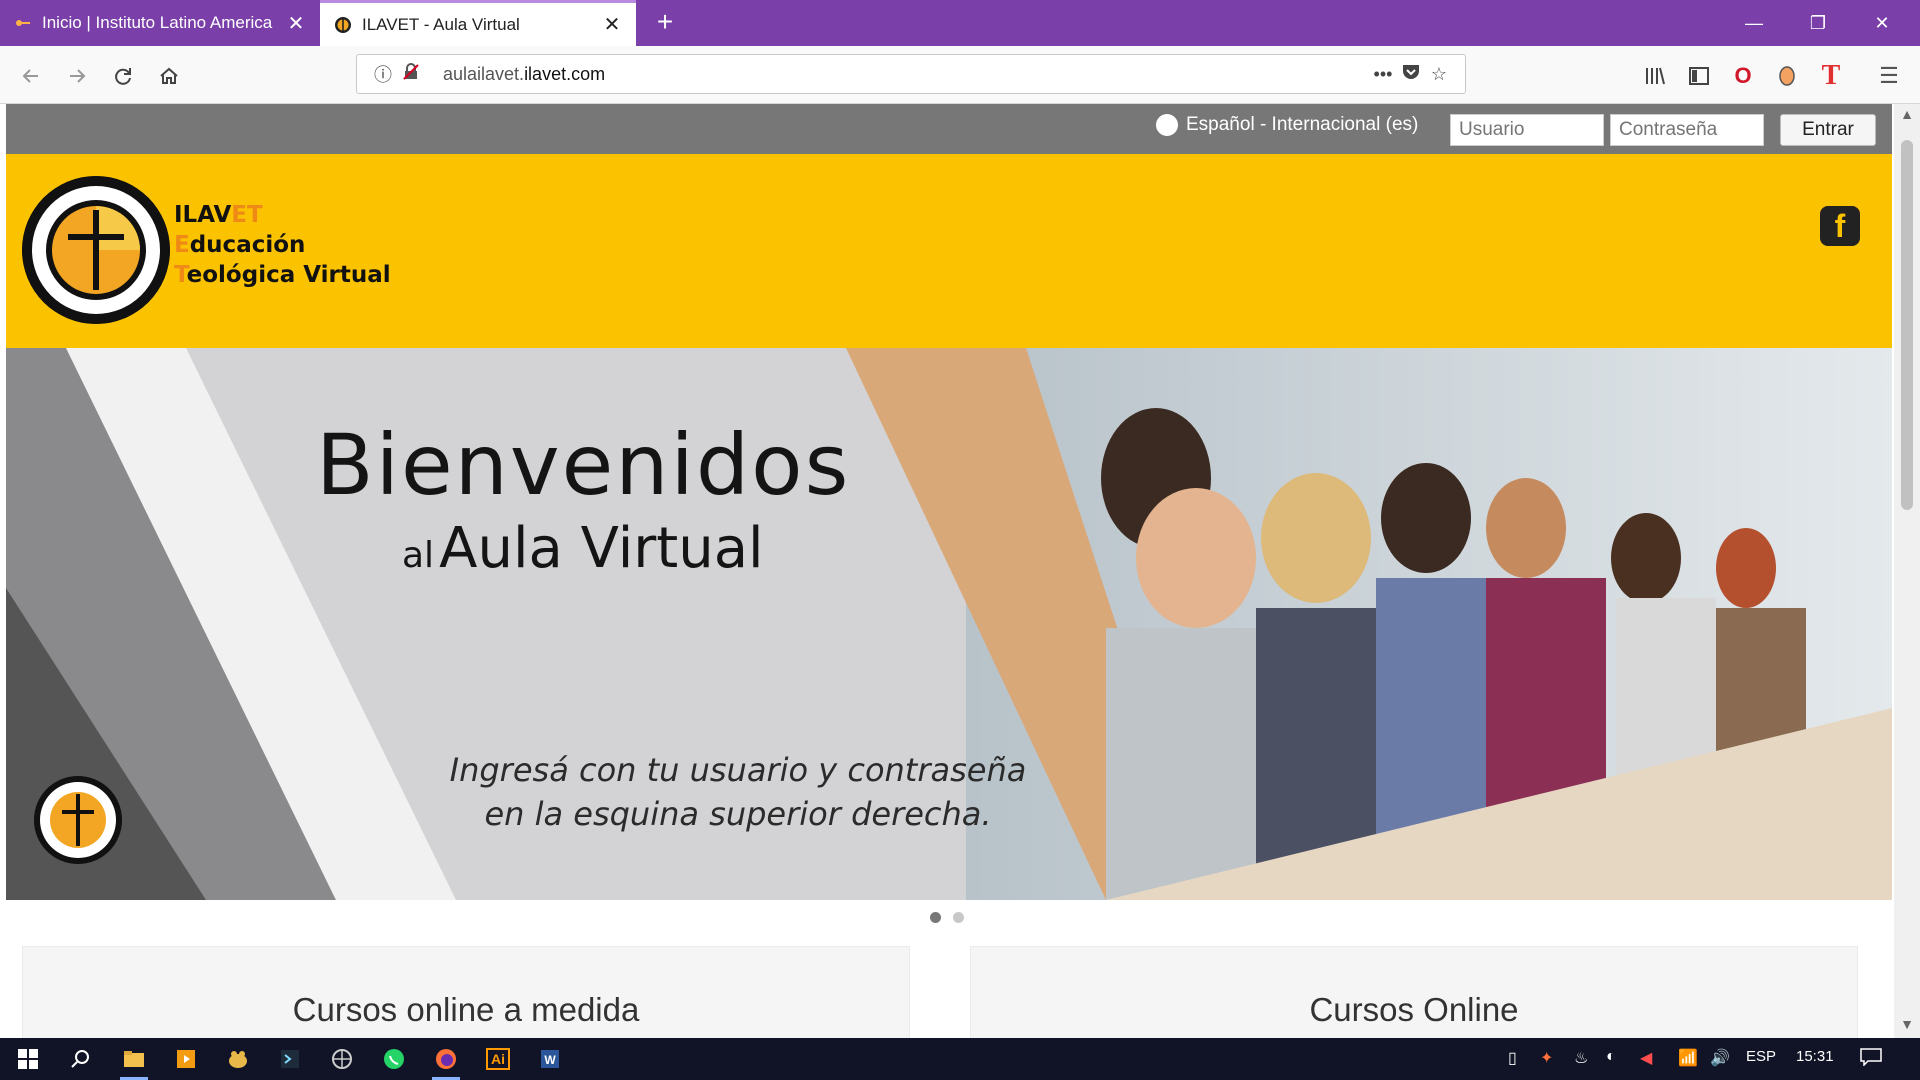  I want to click on course-card: Cursos online a medida, so click(466, 992).